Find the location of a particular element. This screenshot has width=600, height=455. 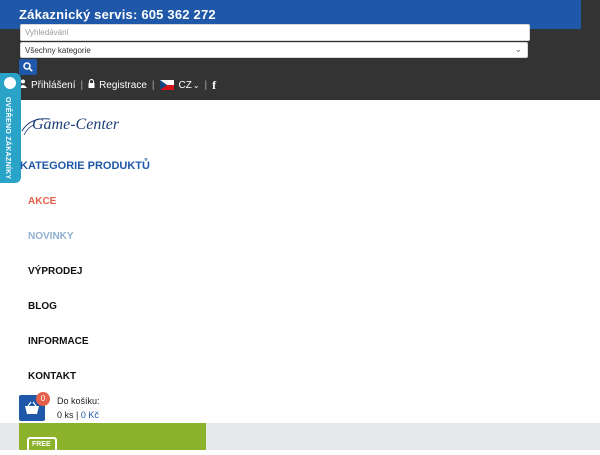

logo: Game-Center is located at coordinates (75, 125).